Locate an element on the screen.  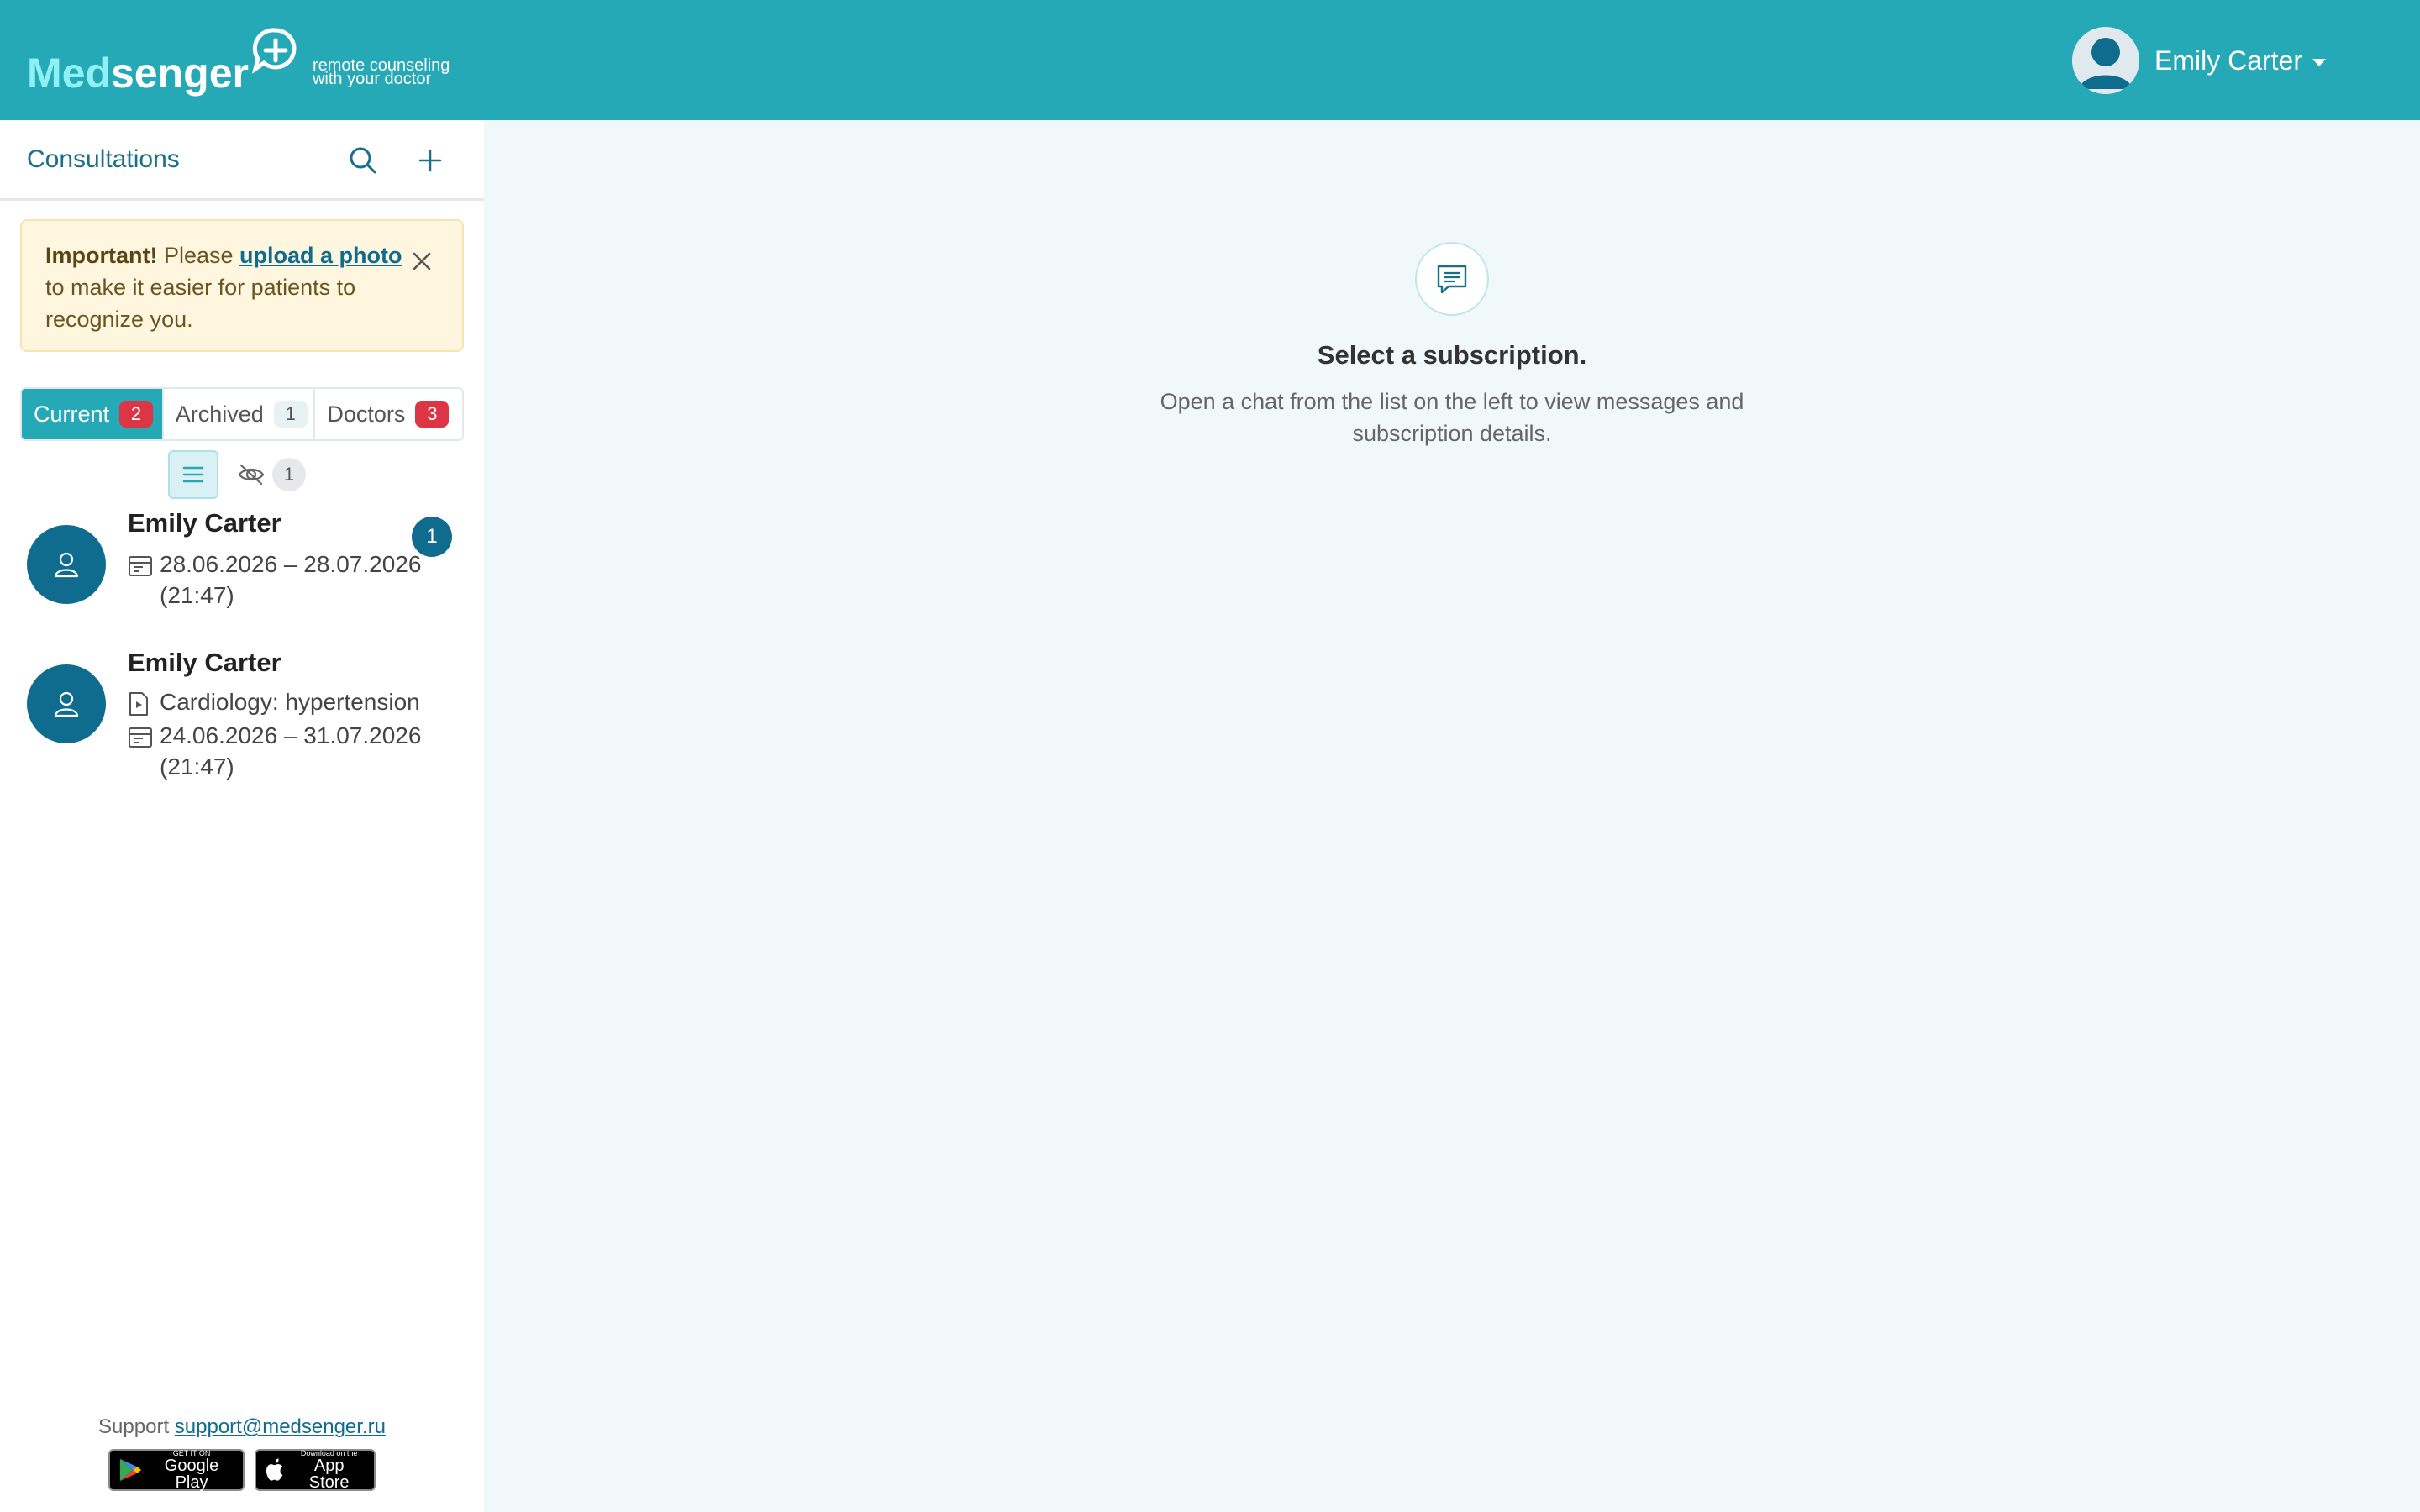
consultation-tabs: Current 2 Archived 1 Doctors 3 is located at coordinates (242, 414).